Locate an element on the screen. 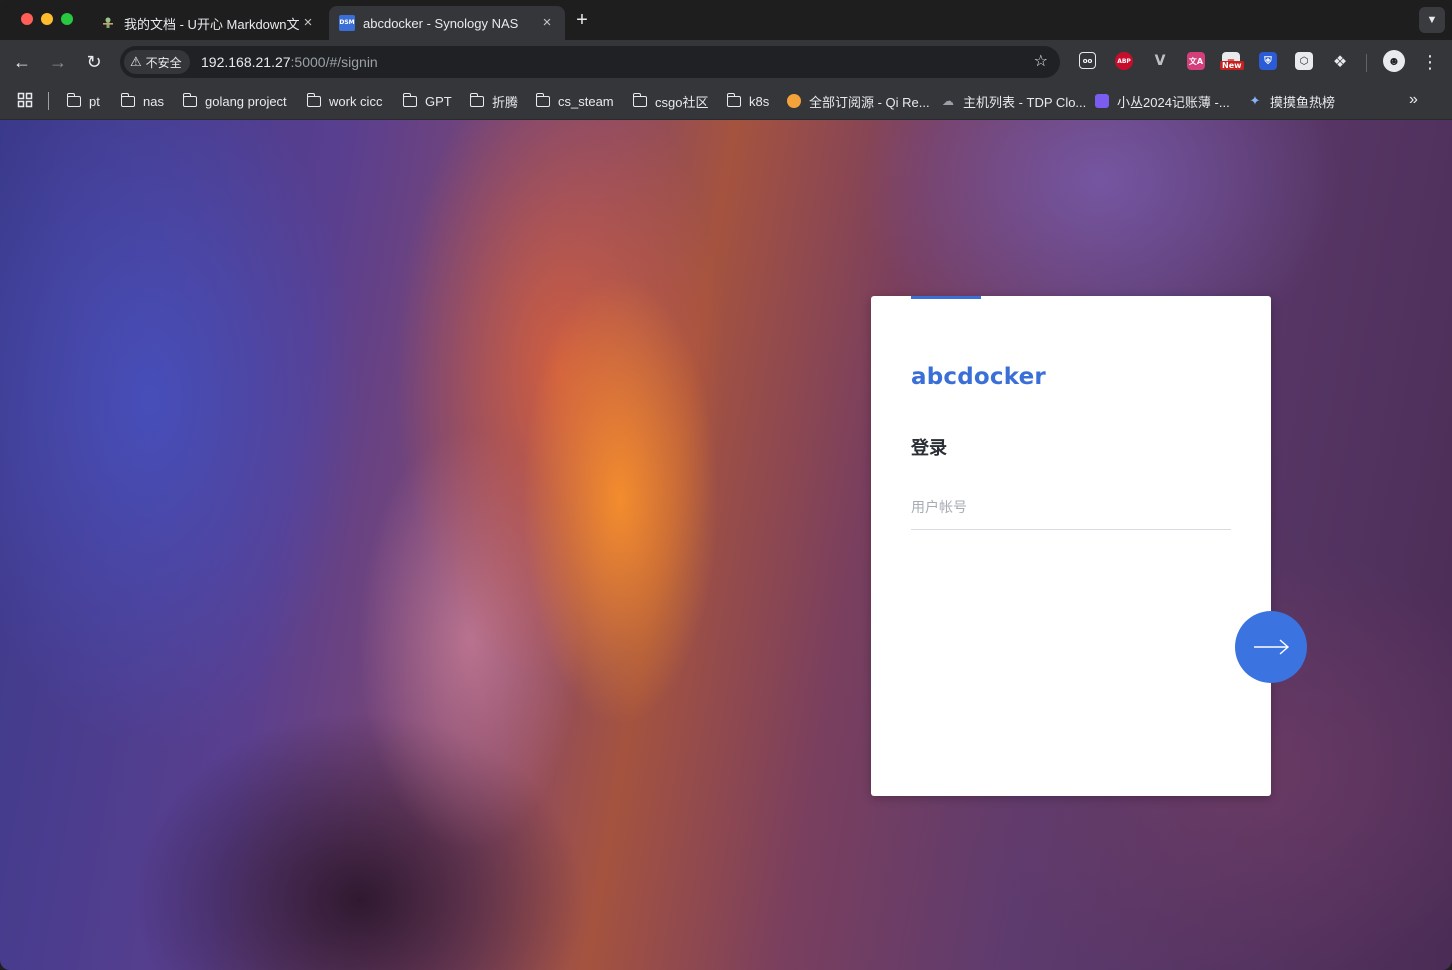  bookmark-folder-tinkering: 折腾 is located at coordinates (493, 101).